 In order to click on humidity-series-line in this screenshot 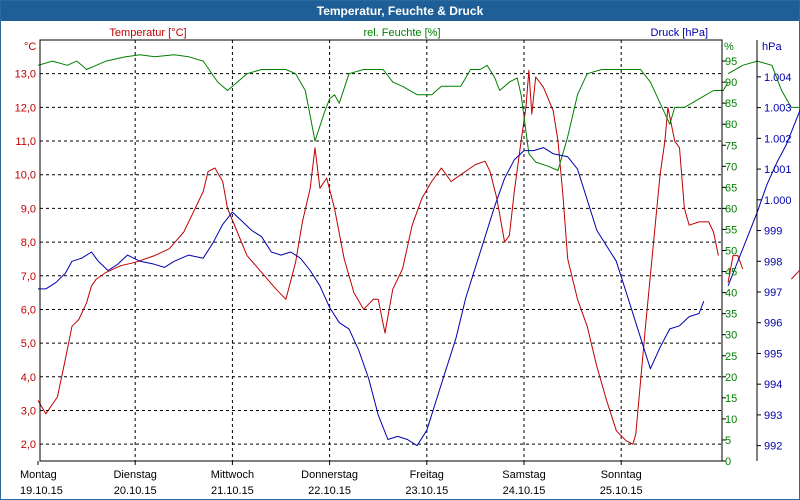, I will do `click(763, 84)`.